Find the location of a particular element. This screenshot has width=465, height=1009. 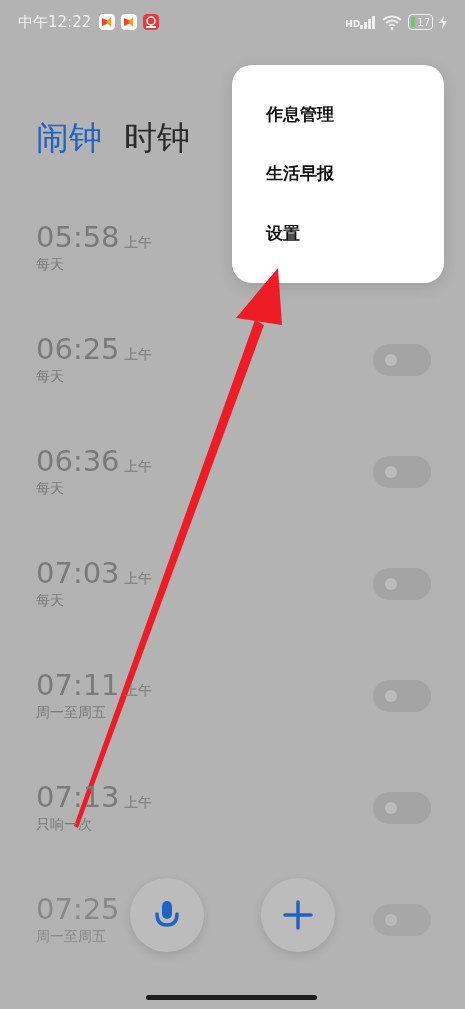

alarm-time: 06:36 is located at coordinates (78, 461).